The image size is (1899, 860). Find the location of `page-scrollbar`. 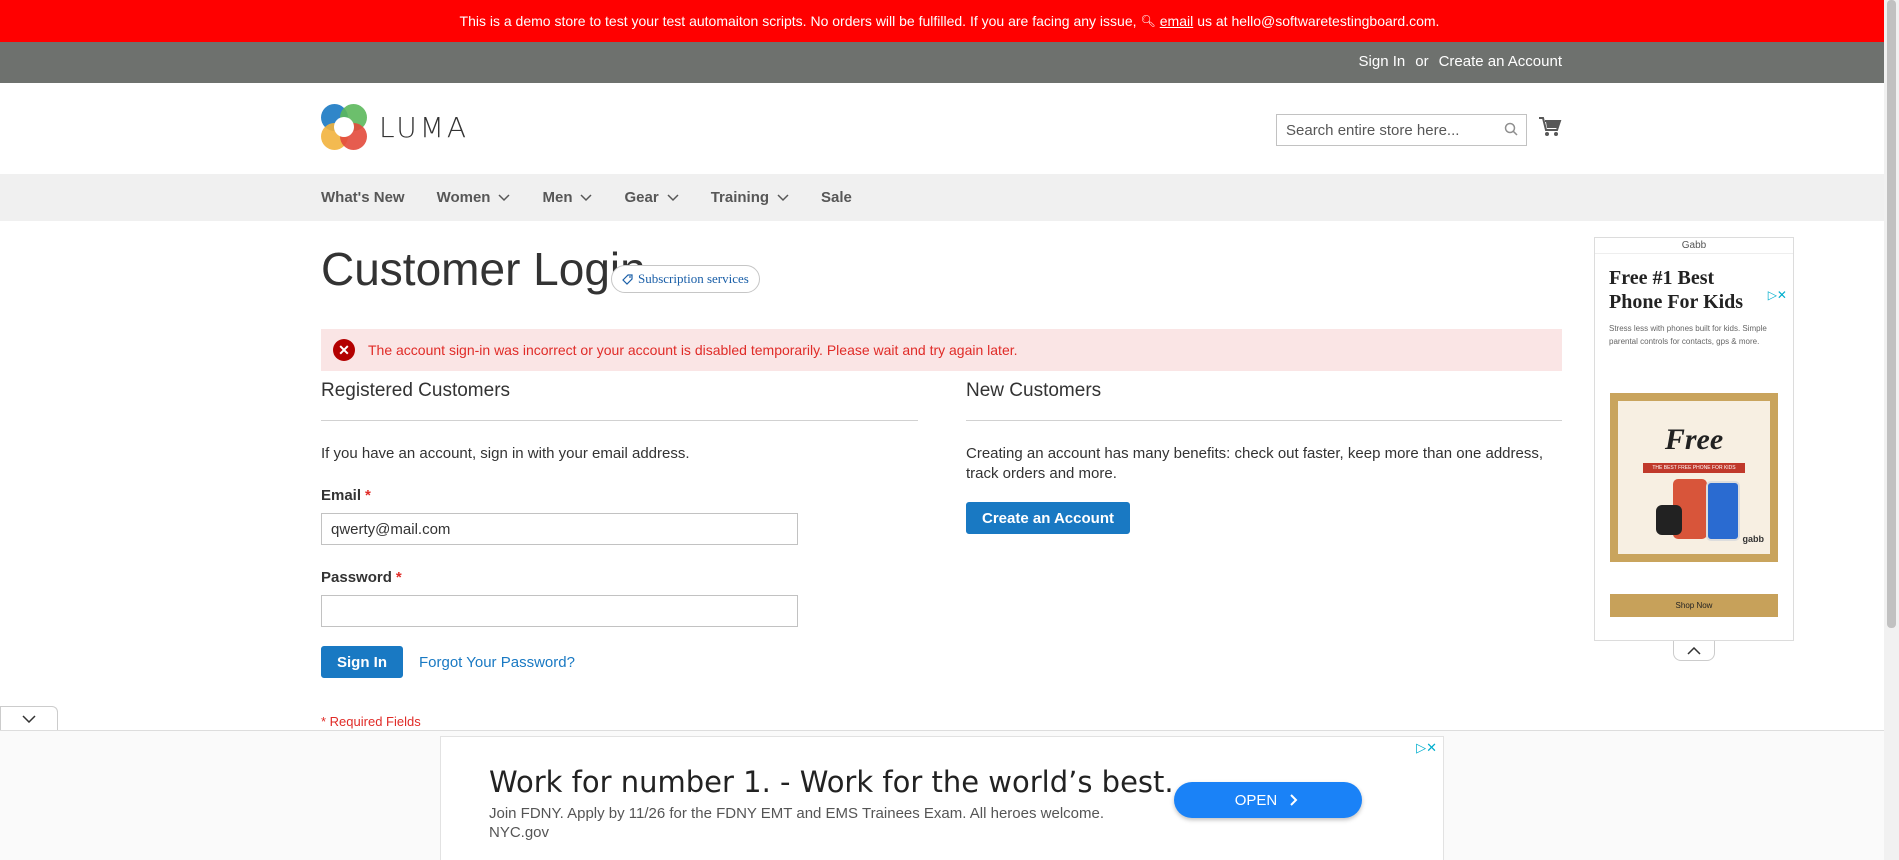

page-scrollbar is located at coordinates (1891, 430).